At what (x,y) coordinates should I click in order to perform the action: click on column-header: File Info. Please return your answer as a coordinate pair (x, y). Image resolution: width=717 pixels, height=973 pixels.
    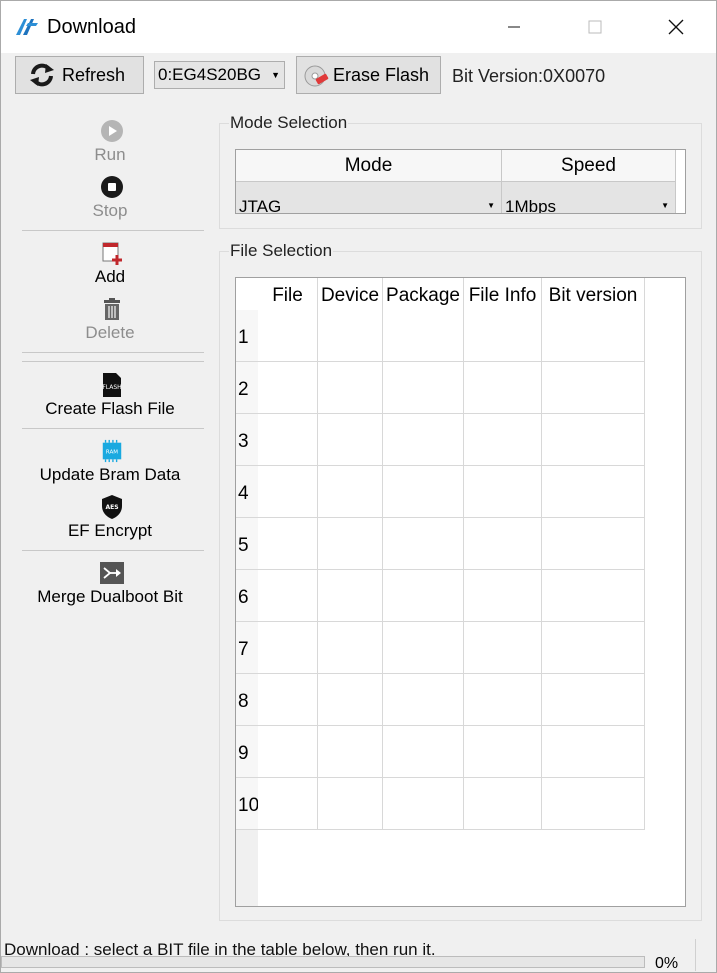
    Looking at the image, I should click on (503, 294).